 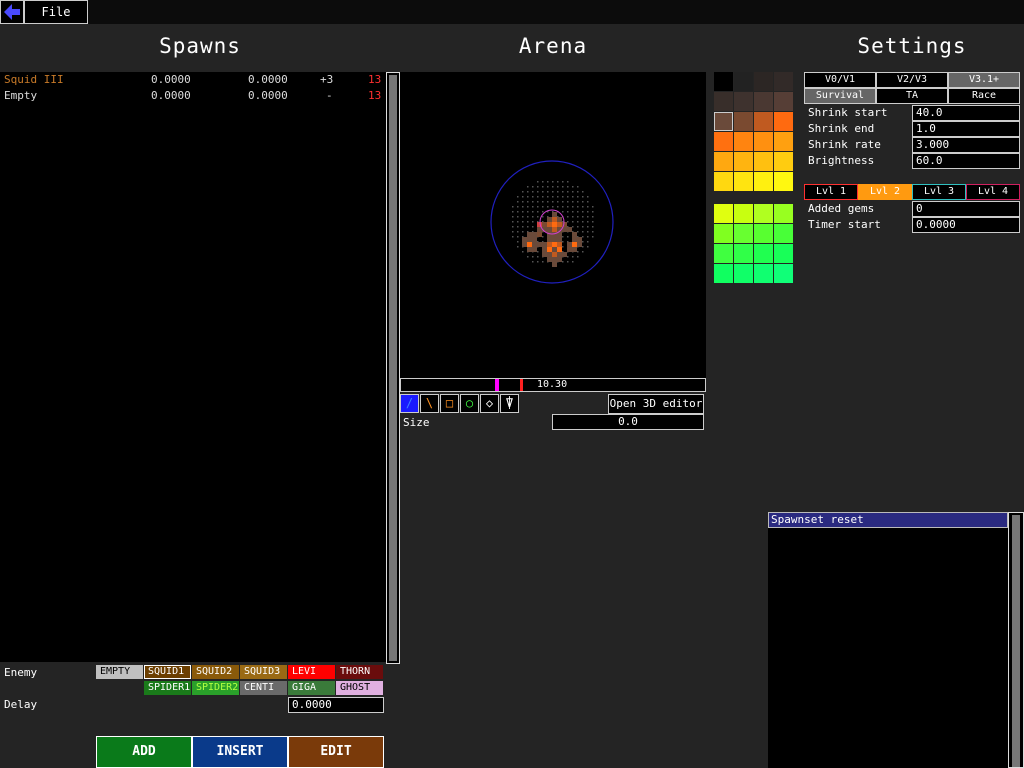 I want to click on level-setting-input: 0.0000, so click(x=966, y=225).